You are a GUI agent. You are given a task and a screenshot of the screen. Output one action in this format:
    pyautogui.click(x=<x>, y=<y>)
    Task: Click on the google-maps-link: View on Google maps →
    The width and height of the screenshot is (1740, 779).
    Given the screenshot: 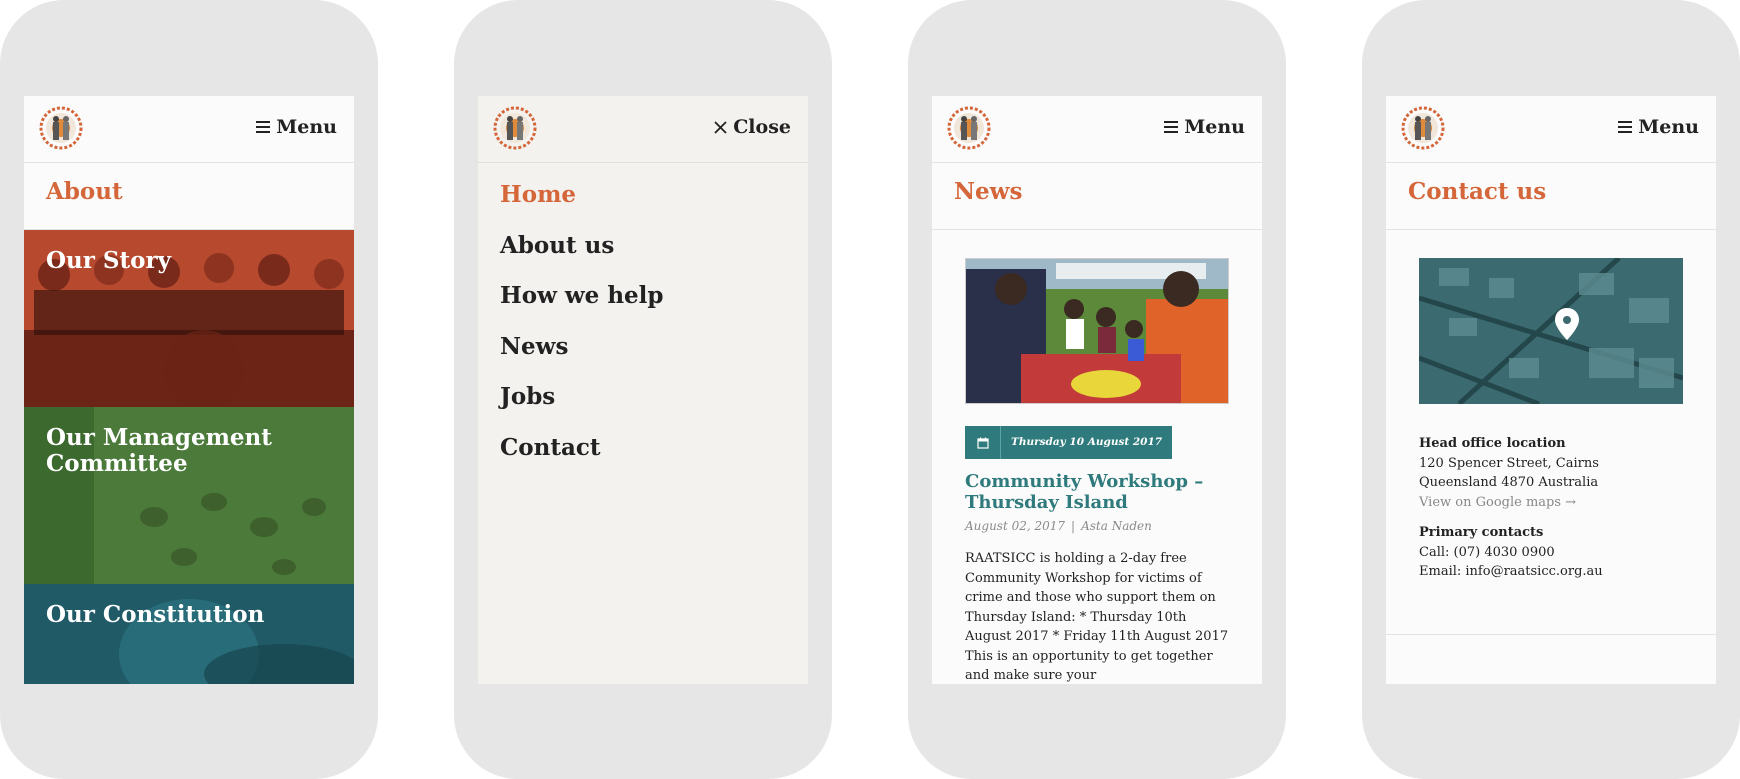 What is the action you would take?
    pyautogui.click(x=1551, y=503)
    